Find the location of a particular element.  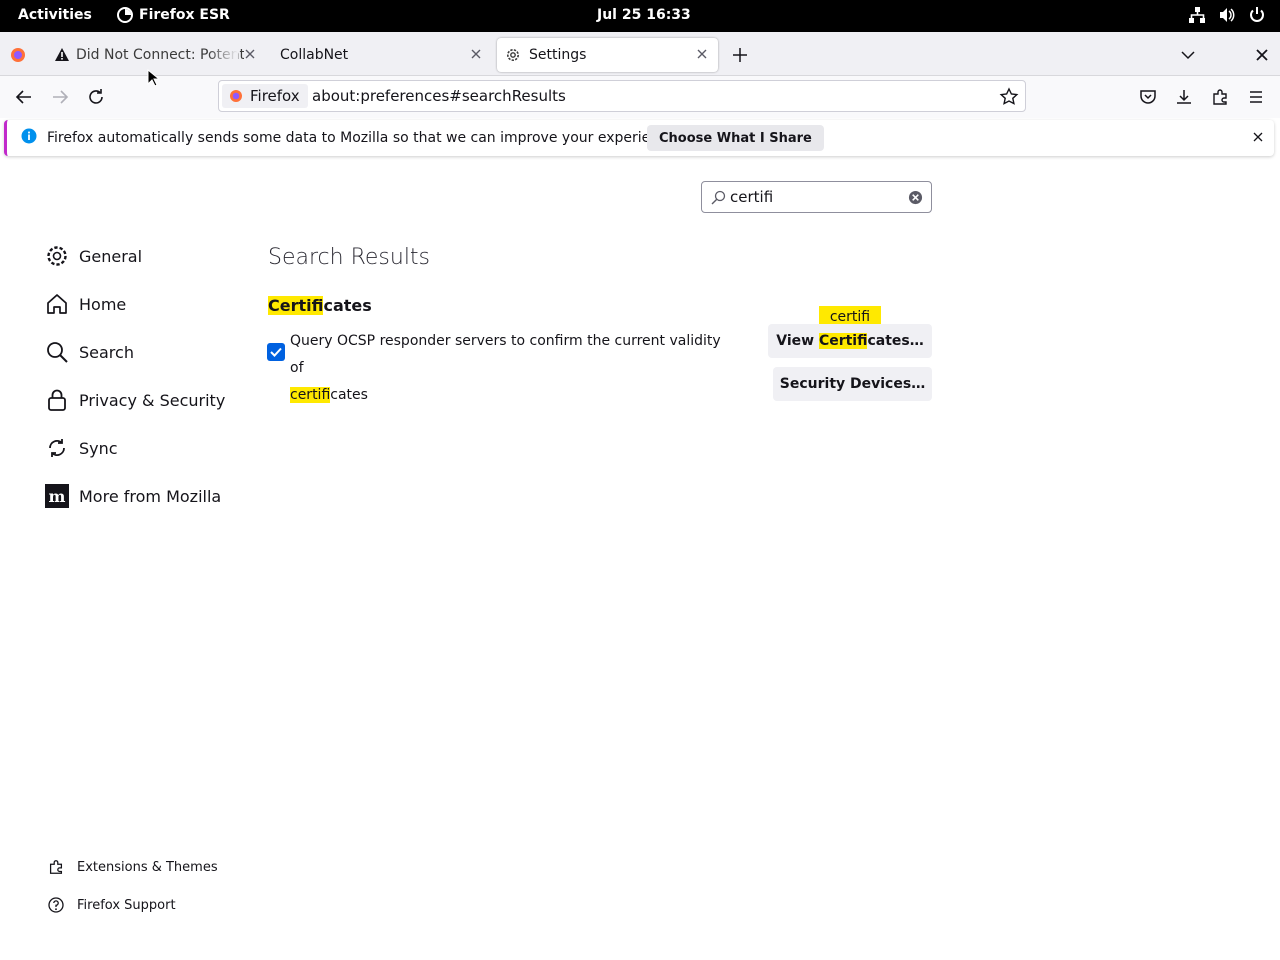

svg-text: m is located at coordinates (57, 496).